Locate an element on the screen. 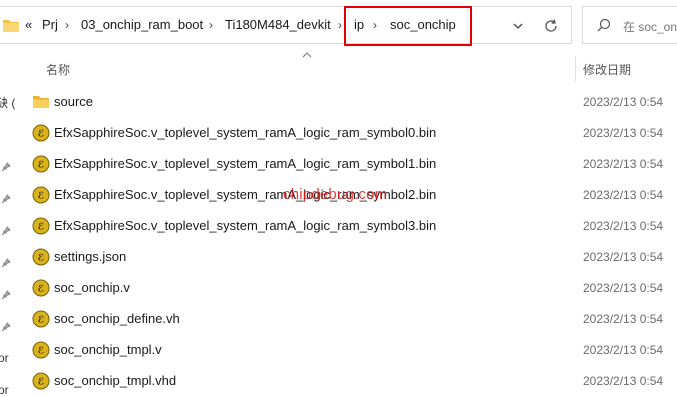 The width and height of the screenshot is (677, 397). refresh-icon is located at coordinates (551, 26).